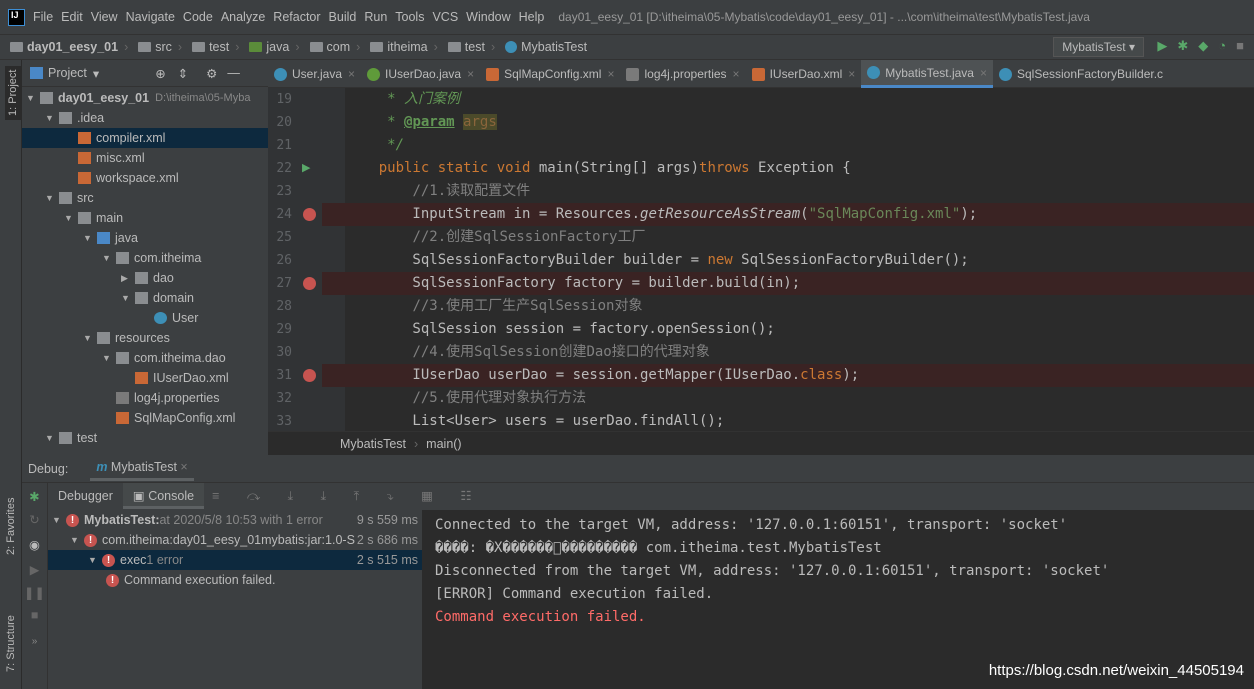 The height and width of the screenshot is (689, 1254). What do you see at coordinates (145, 198) in the screenshot?
I see `tree-item: ▼ src` at bounding box center [145, 198].